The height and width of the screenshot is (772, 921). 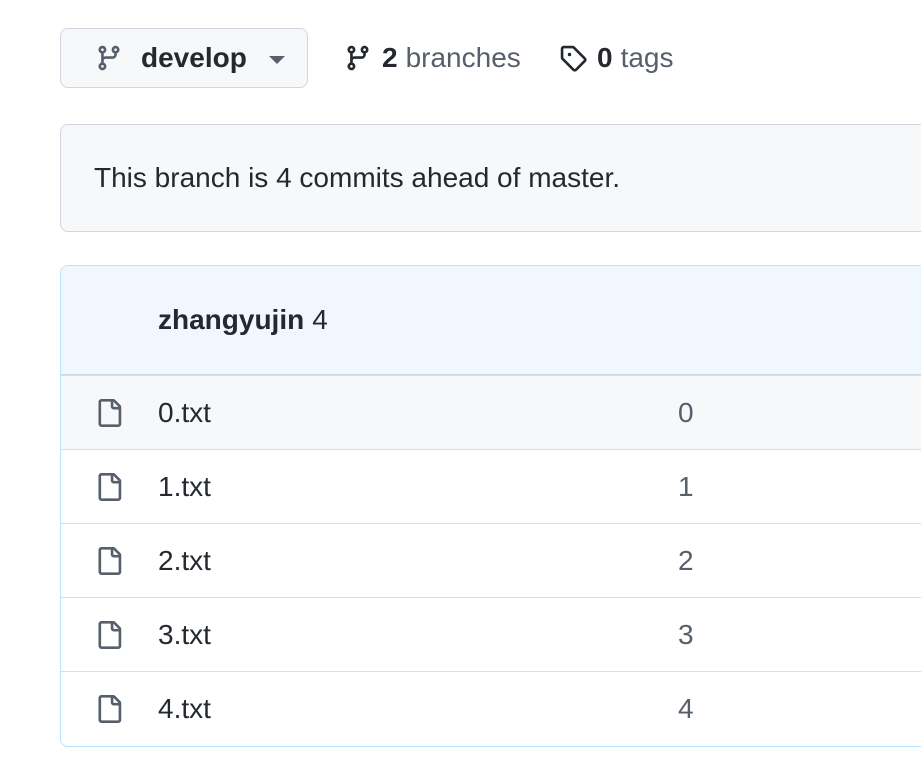 I want to click on branches-count: 2, so click(x=390, y=57).